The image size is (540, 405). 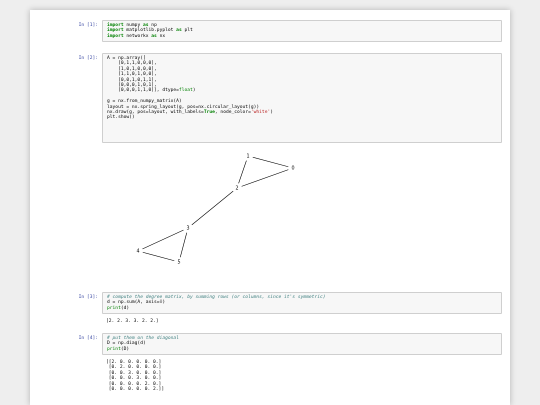 I want to click on code-token: matplotlib.pyplot, so click(x=150, y=31).